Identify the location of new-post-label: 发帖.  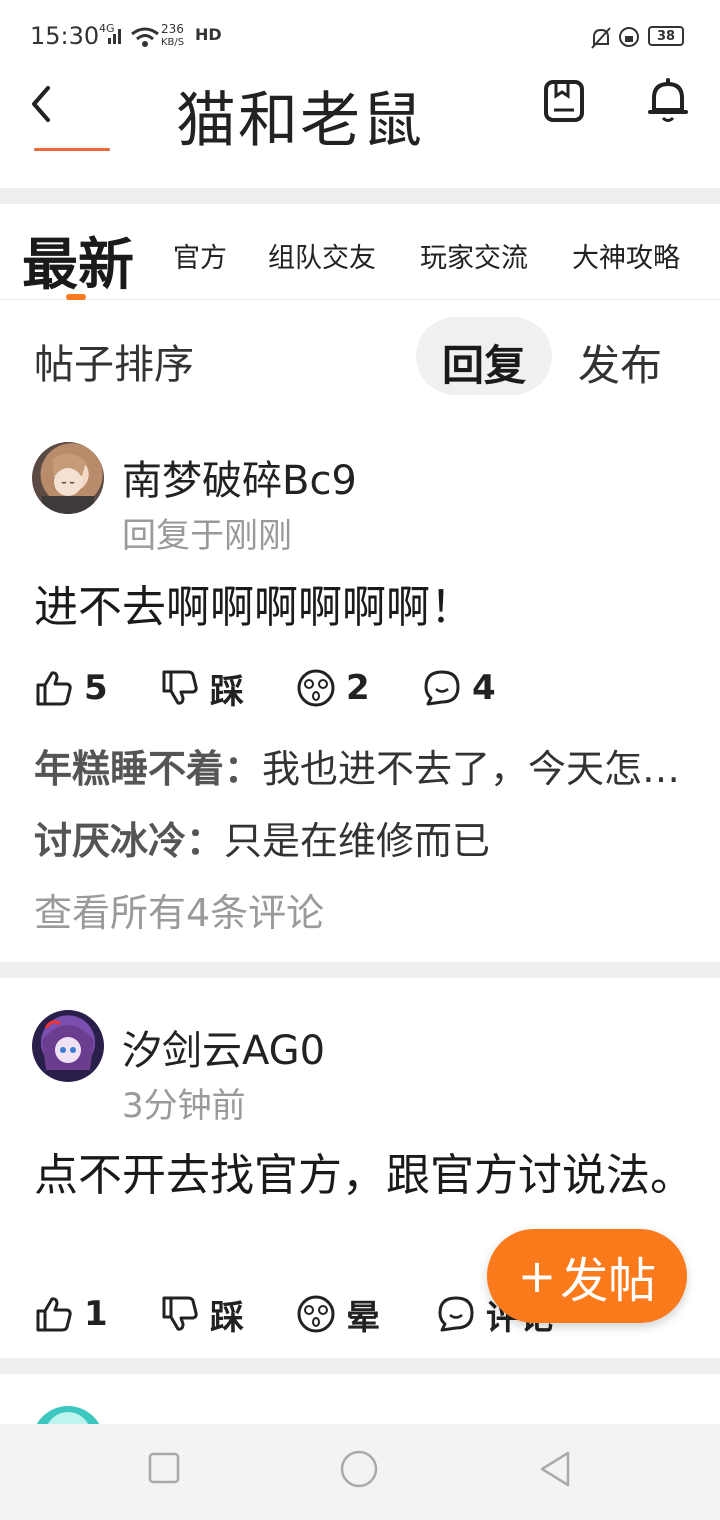
(608, 1281).